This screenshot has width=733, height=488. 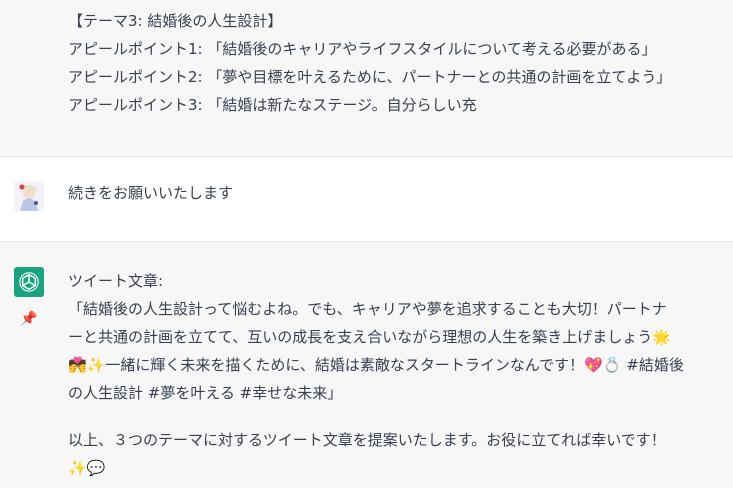 What do you see at coordinates (367, 309) in the screenshot?
I see `message-line: 「結婚後の人生設計って悩むよね。でも、キャリアや夢を追求することも大切！パートナ` at bounding box center [367, 309].